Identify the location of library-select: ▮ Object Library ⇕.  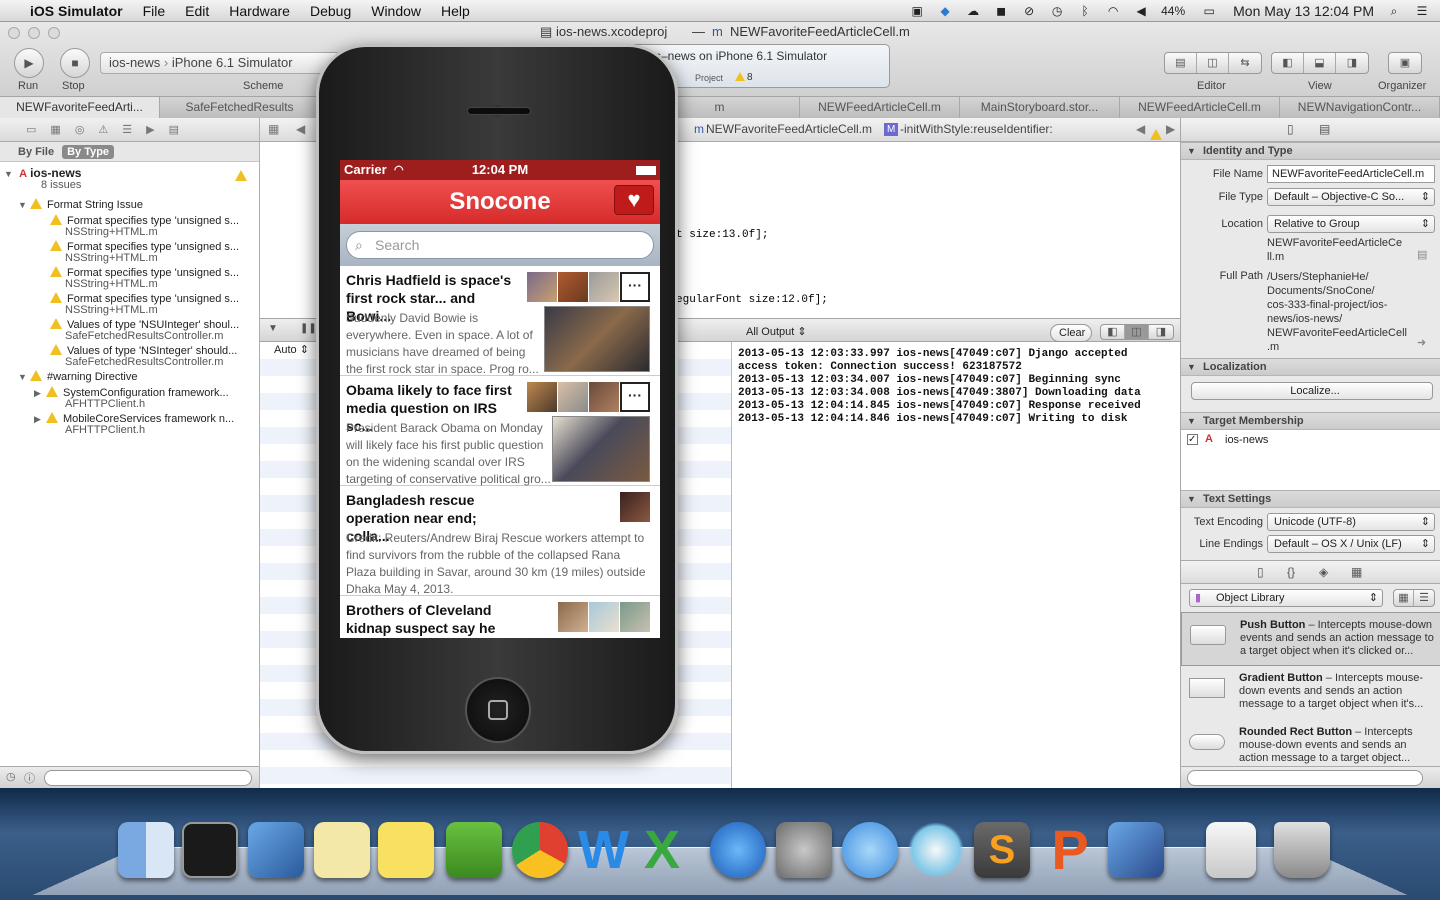
(1286, 598).